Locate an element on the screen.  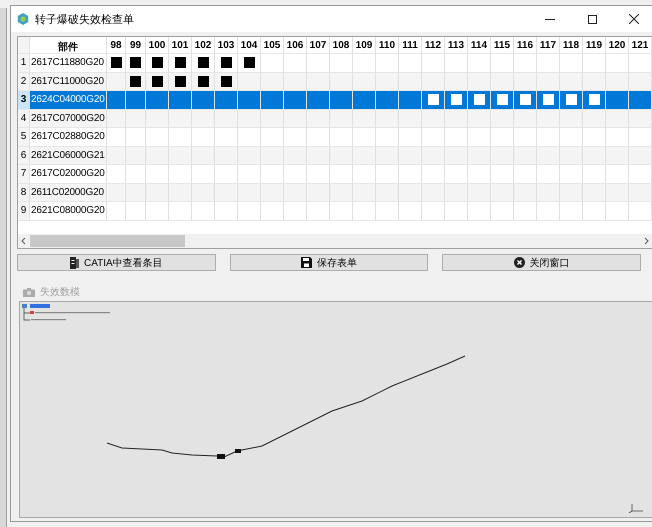
action-button: 保存表单 is located at coordinates (329, 262).